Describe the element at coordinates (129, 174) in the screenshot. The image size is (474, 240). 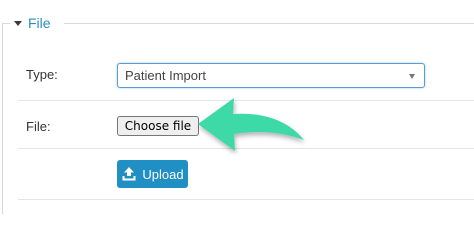
I see `upload-icon` at that location.